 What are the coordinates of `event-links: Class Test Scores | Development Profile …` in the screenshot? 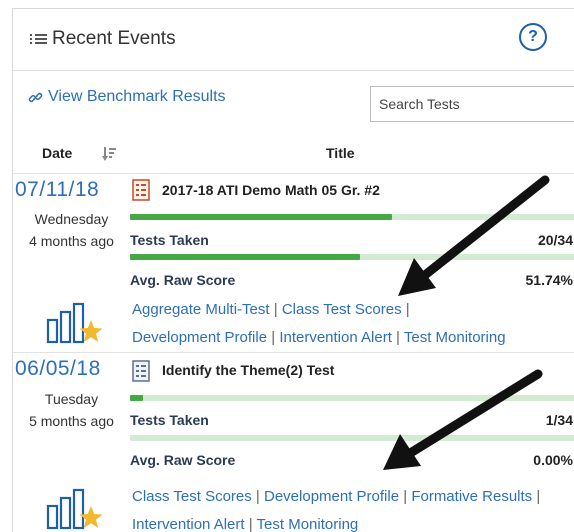 It's located at (352, 507).